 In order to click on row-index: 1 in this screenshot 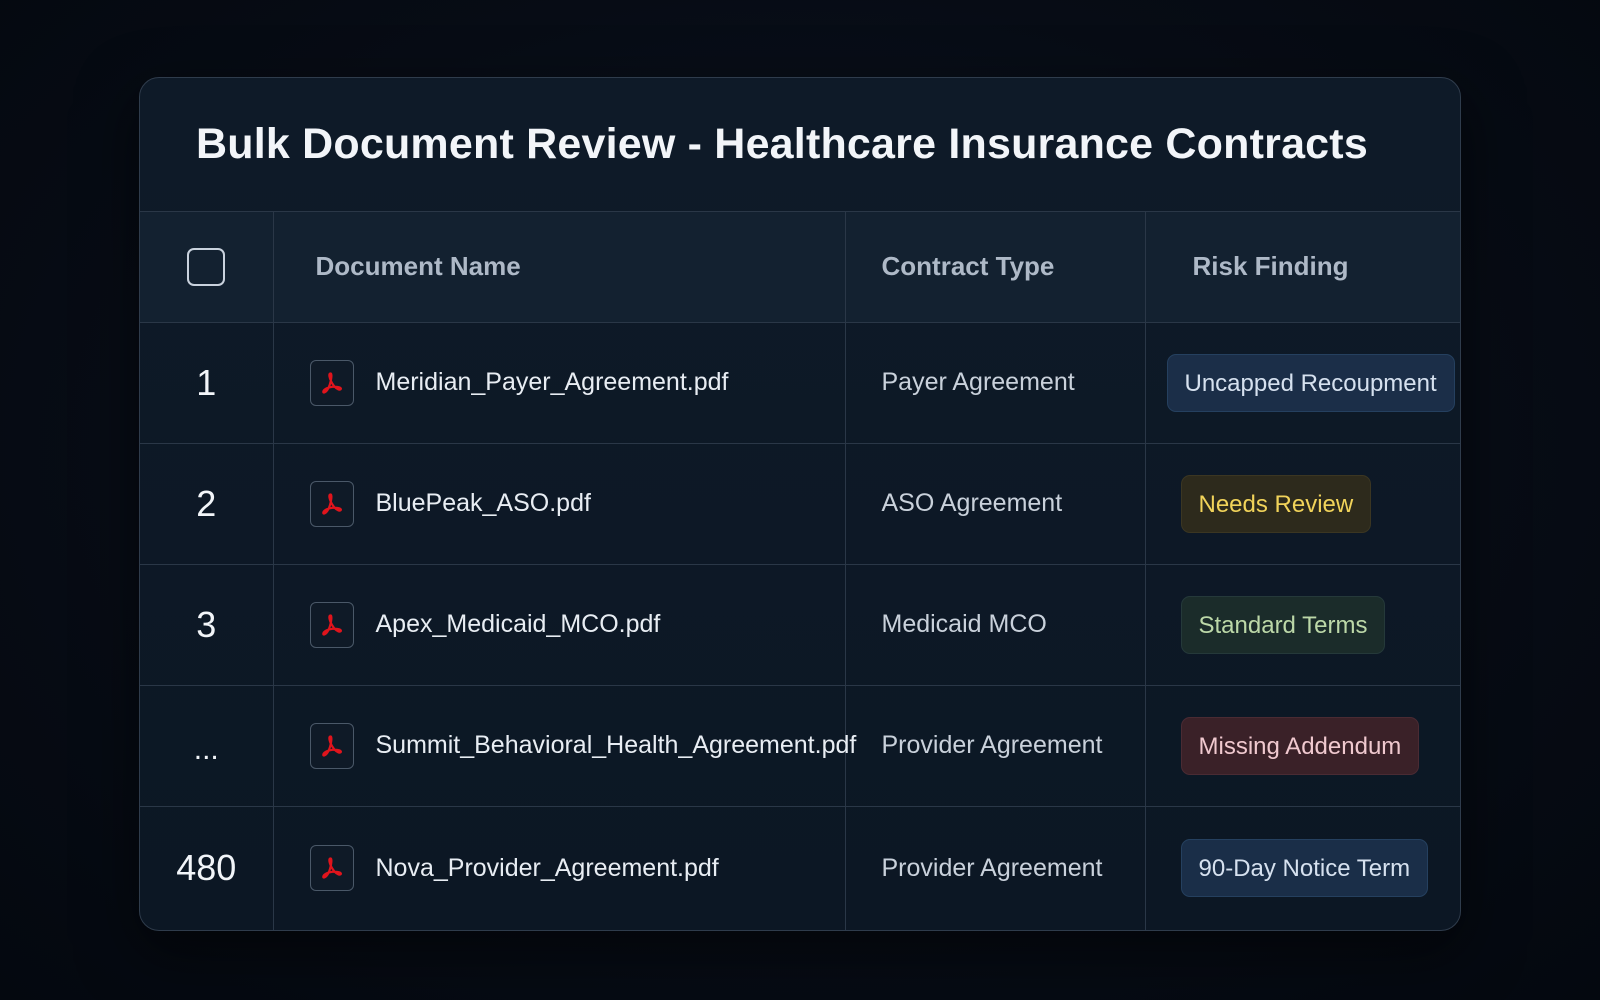, I will do `click(207, 383)`.